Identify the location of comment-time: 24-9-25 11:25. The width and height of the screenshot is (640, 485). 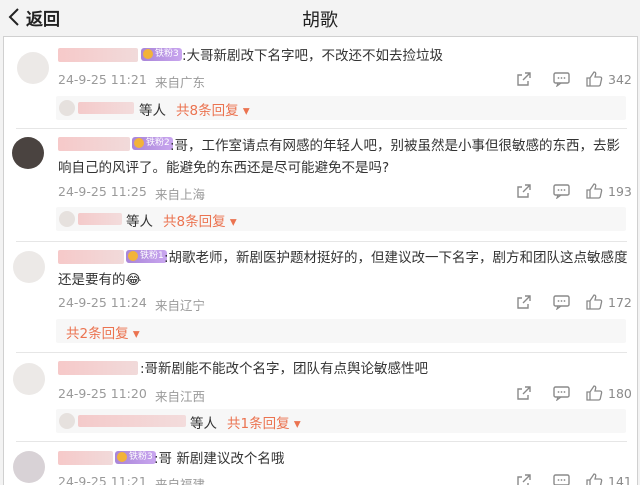
(102, 191).